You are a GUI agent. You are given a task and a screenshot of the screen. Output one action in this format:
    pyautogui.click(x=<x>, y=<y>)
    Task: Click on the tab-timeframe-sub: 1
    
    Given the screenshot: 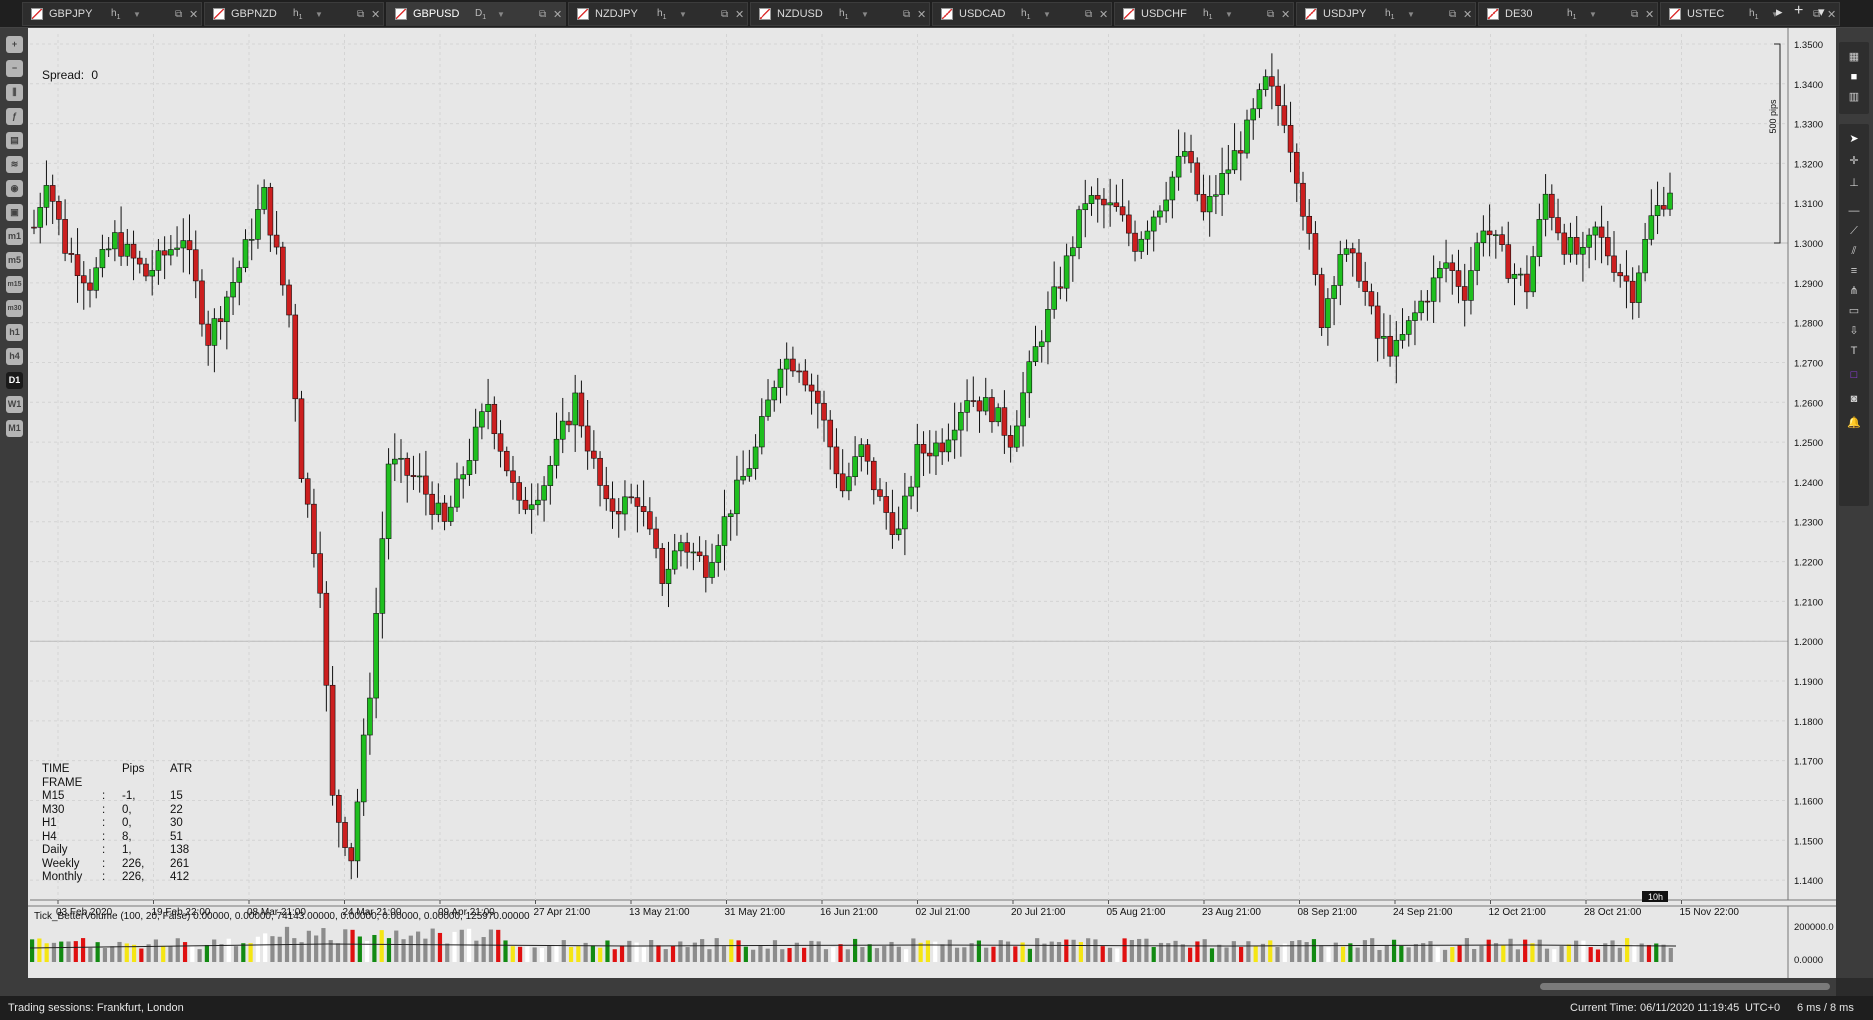 What is the action you would take?
    pyautogui.click(x=1574, y=17)
    